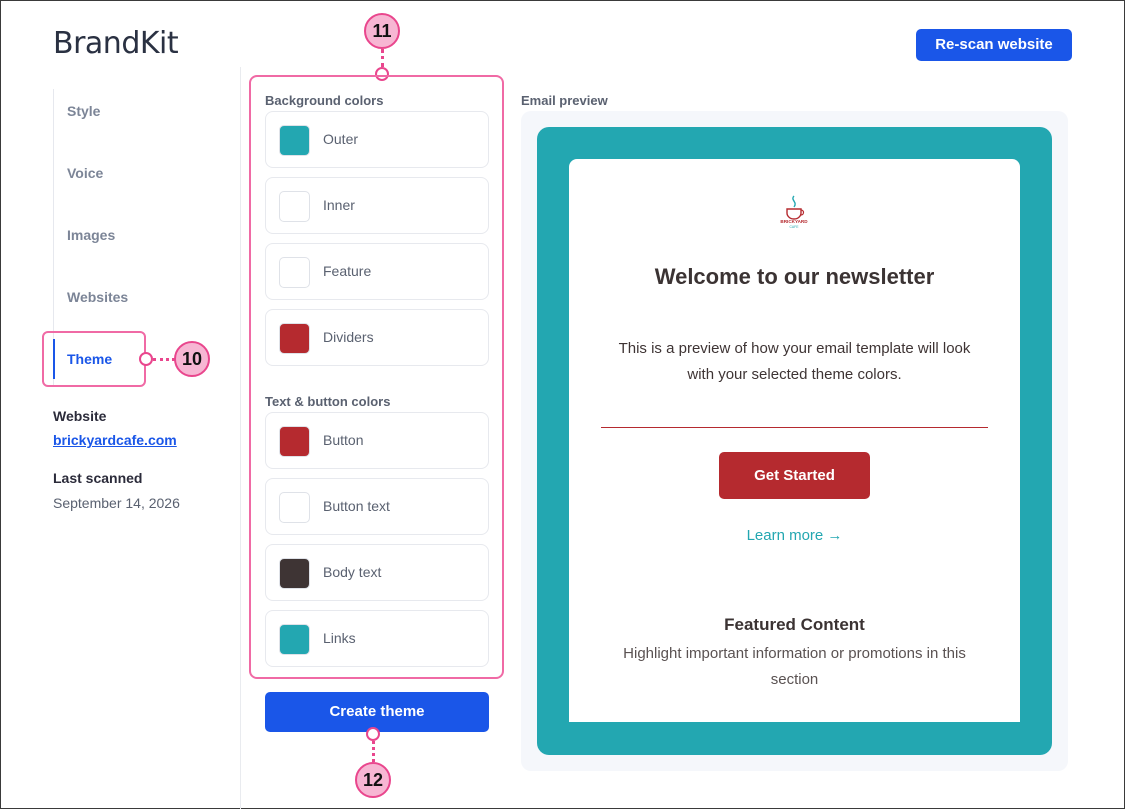 This screenshot has height=809, width=1125. I want to click on featured-content-title: Featured Content, so click(794, 624).